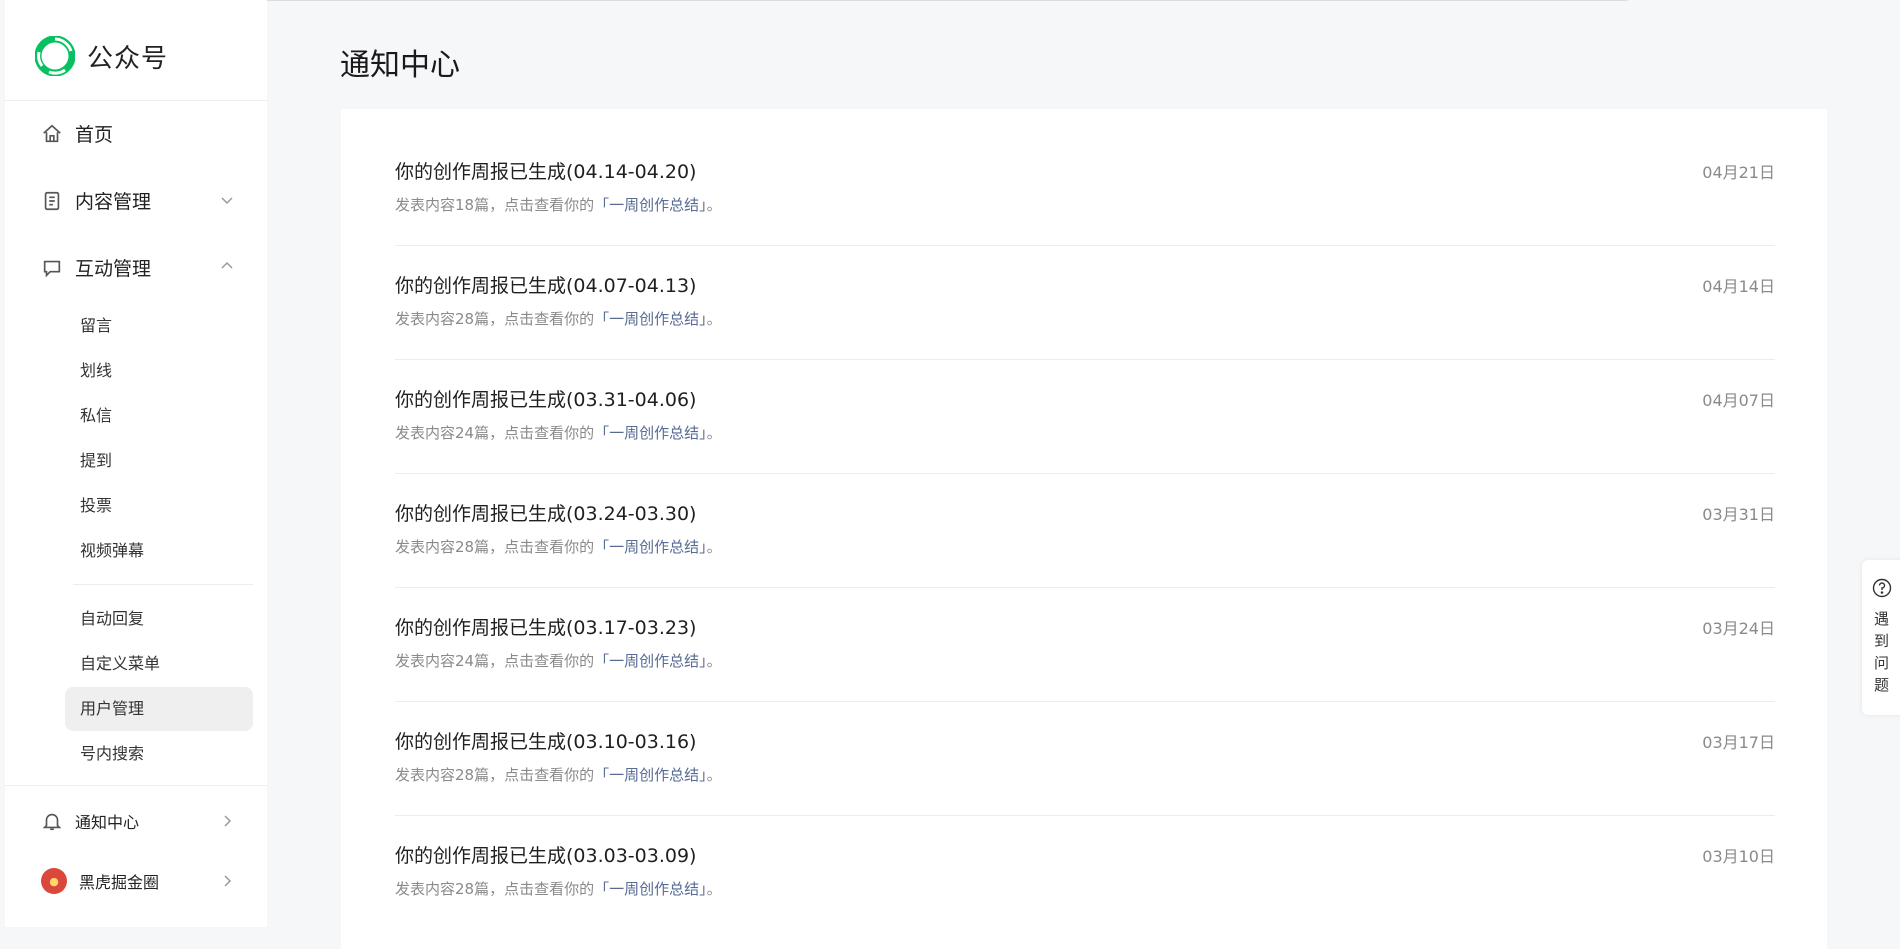 The image size is (1900, 949). I want to click on nav-notifications: 通知中心, so click(90, 821).